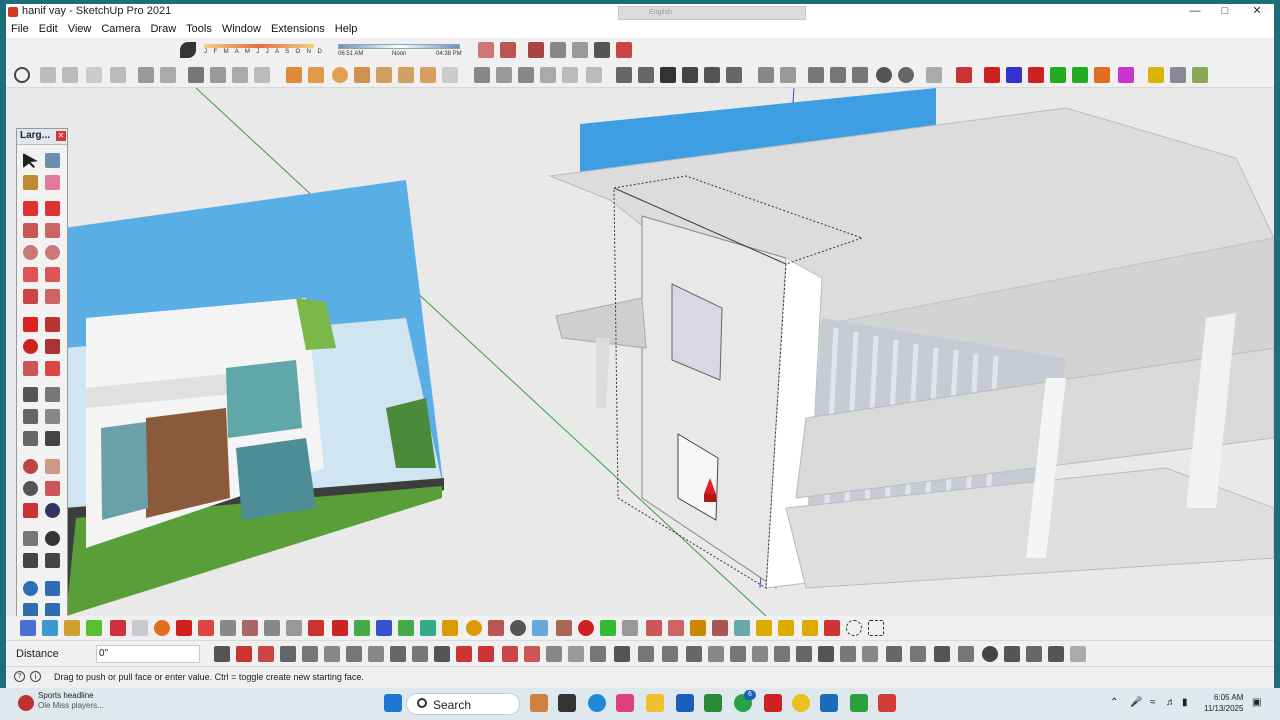 This screenshot has height=720, width=1280. I want to click on scale-icon, so click(30, 368).